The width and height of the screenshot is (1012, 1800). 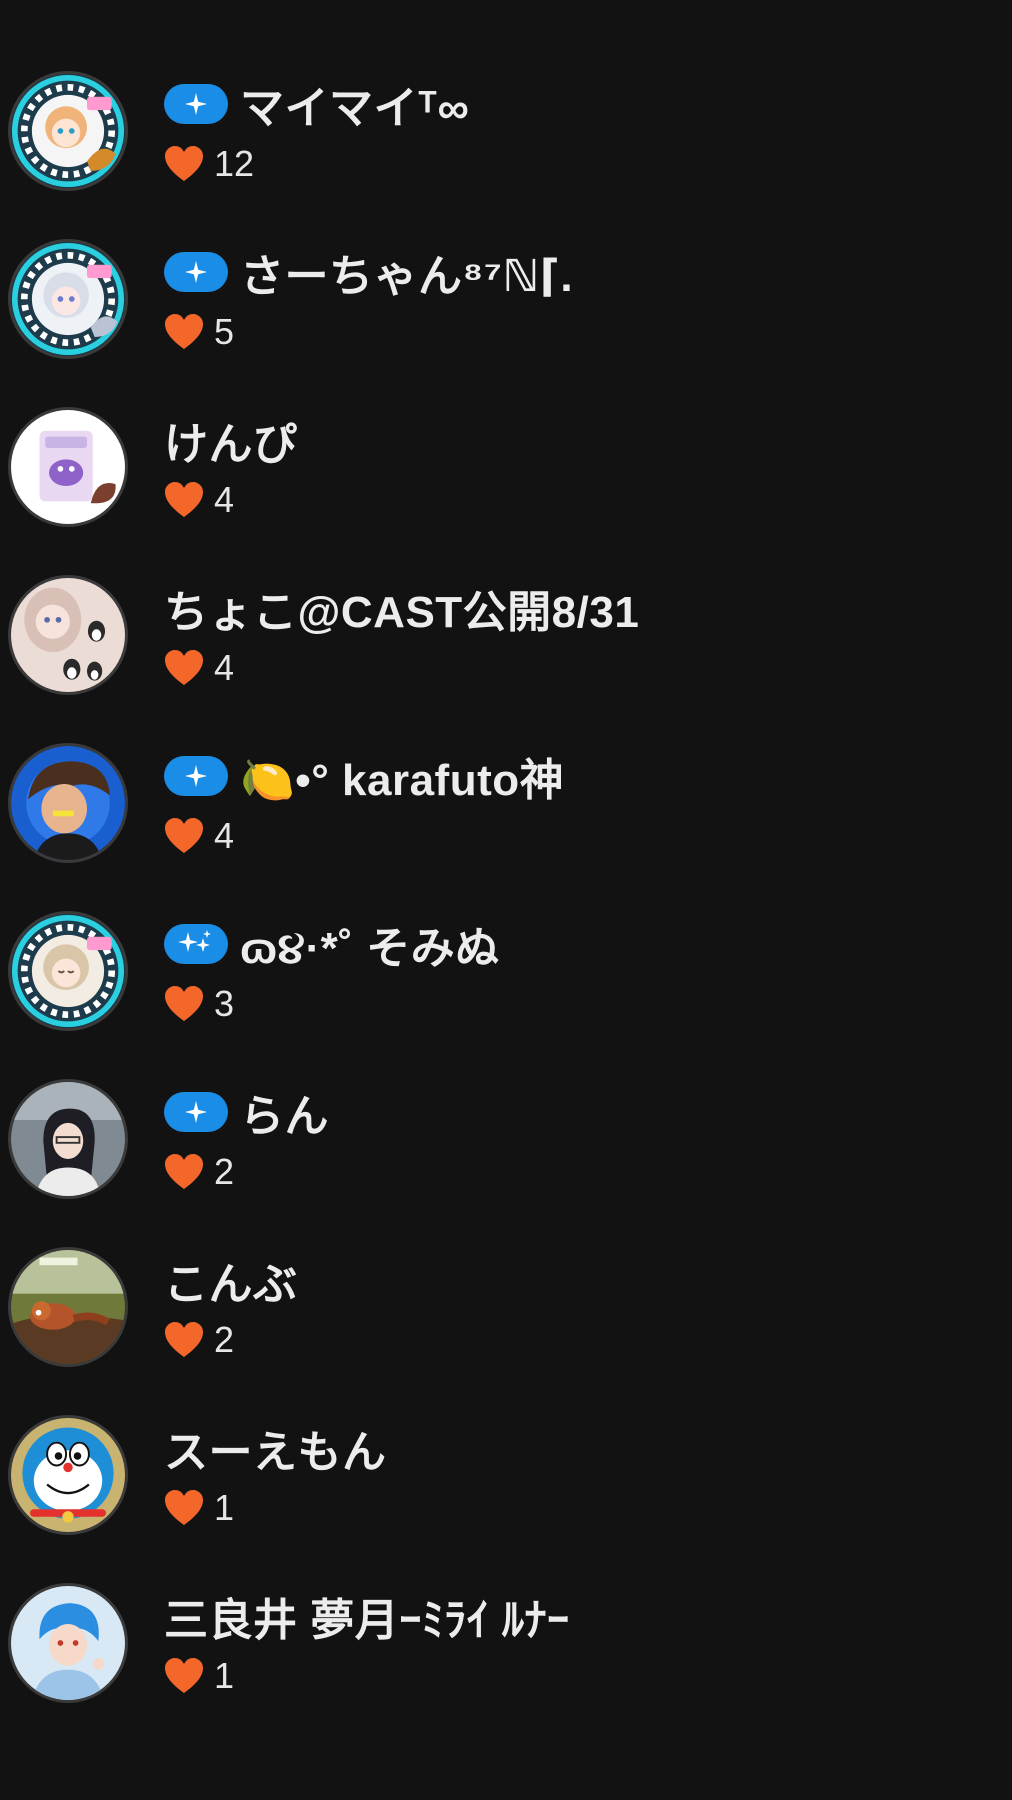 I want to click on user-row: スーえもん 1, so click(x=506, y=1498).